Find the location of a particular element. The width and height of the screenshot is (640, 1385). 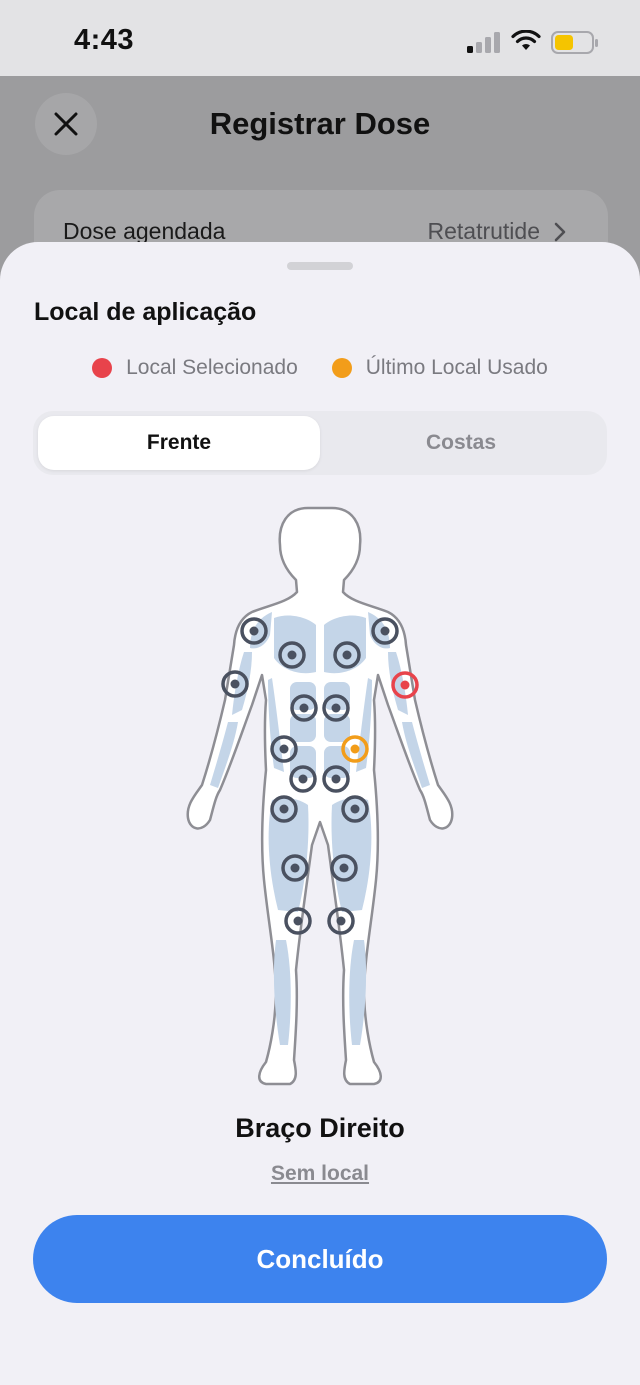

status-time: 4:43 is located at coordinates (104, 40).